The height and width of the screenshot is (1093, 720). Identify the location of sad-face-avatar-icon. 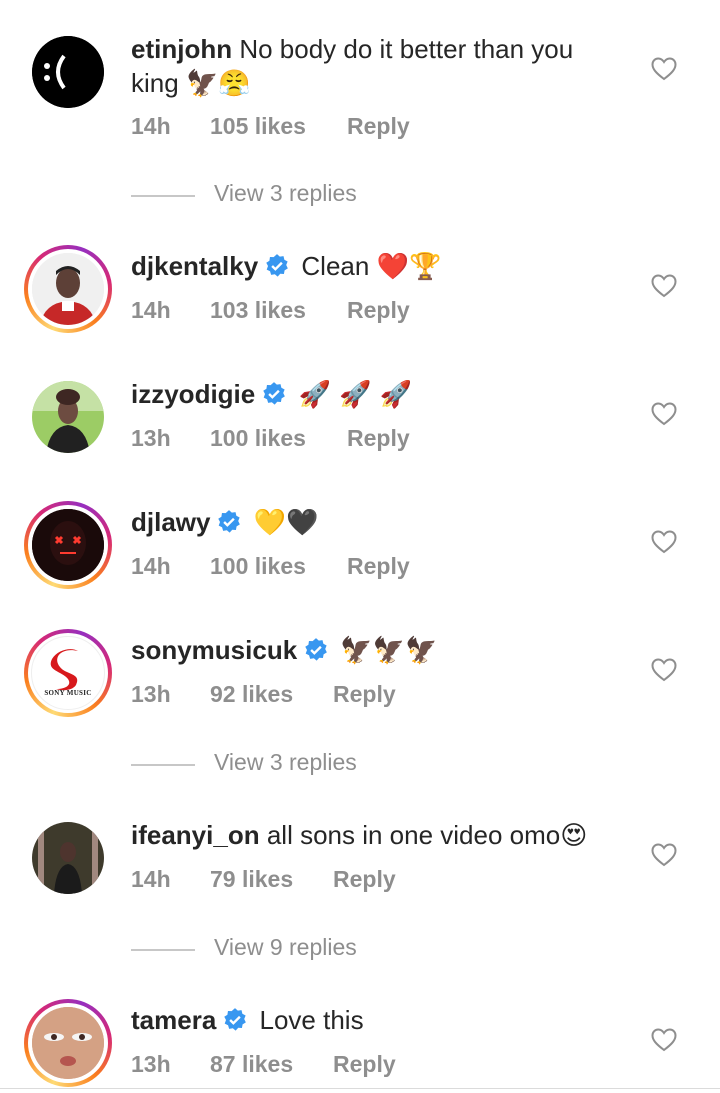
(68, 72).